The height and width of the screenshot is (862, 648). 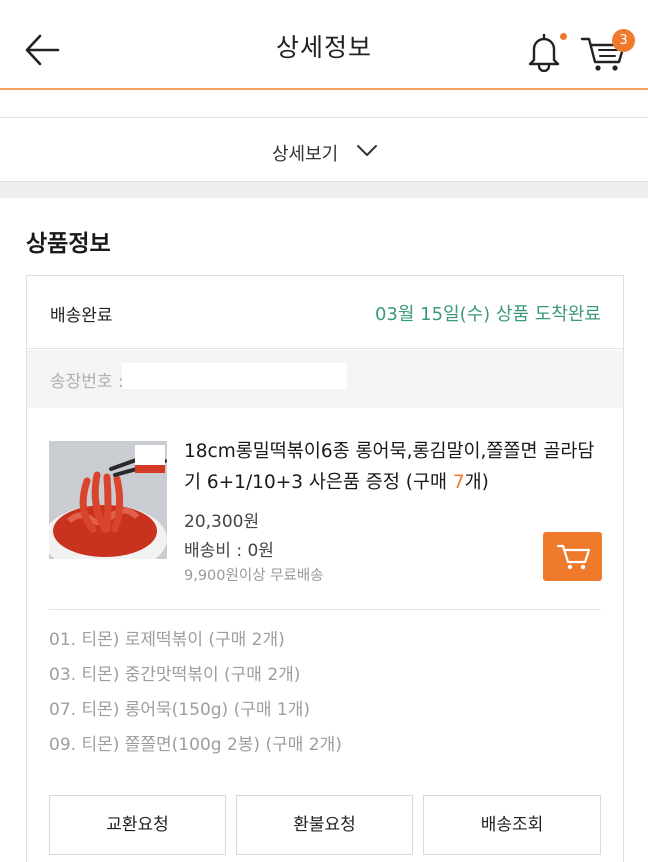 I want to click on product-quantity: 7, so click(x=458, y=482).